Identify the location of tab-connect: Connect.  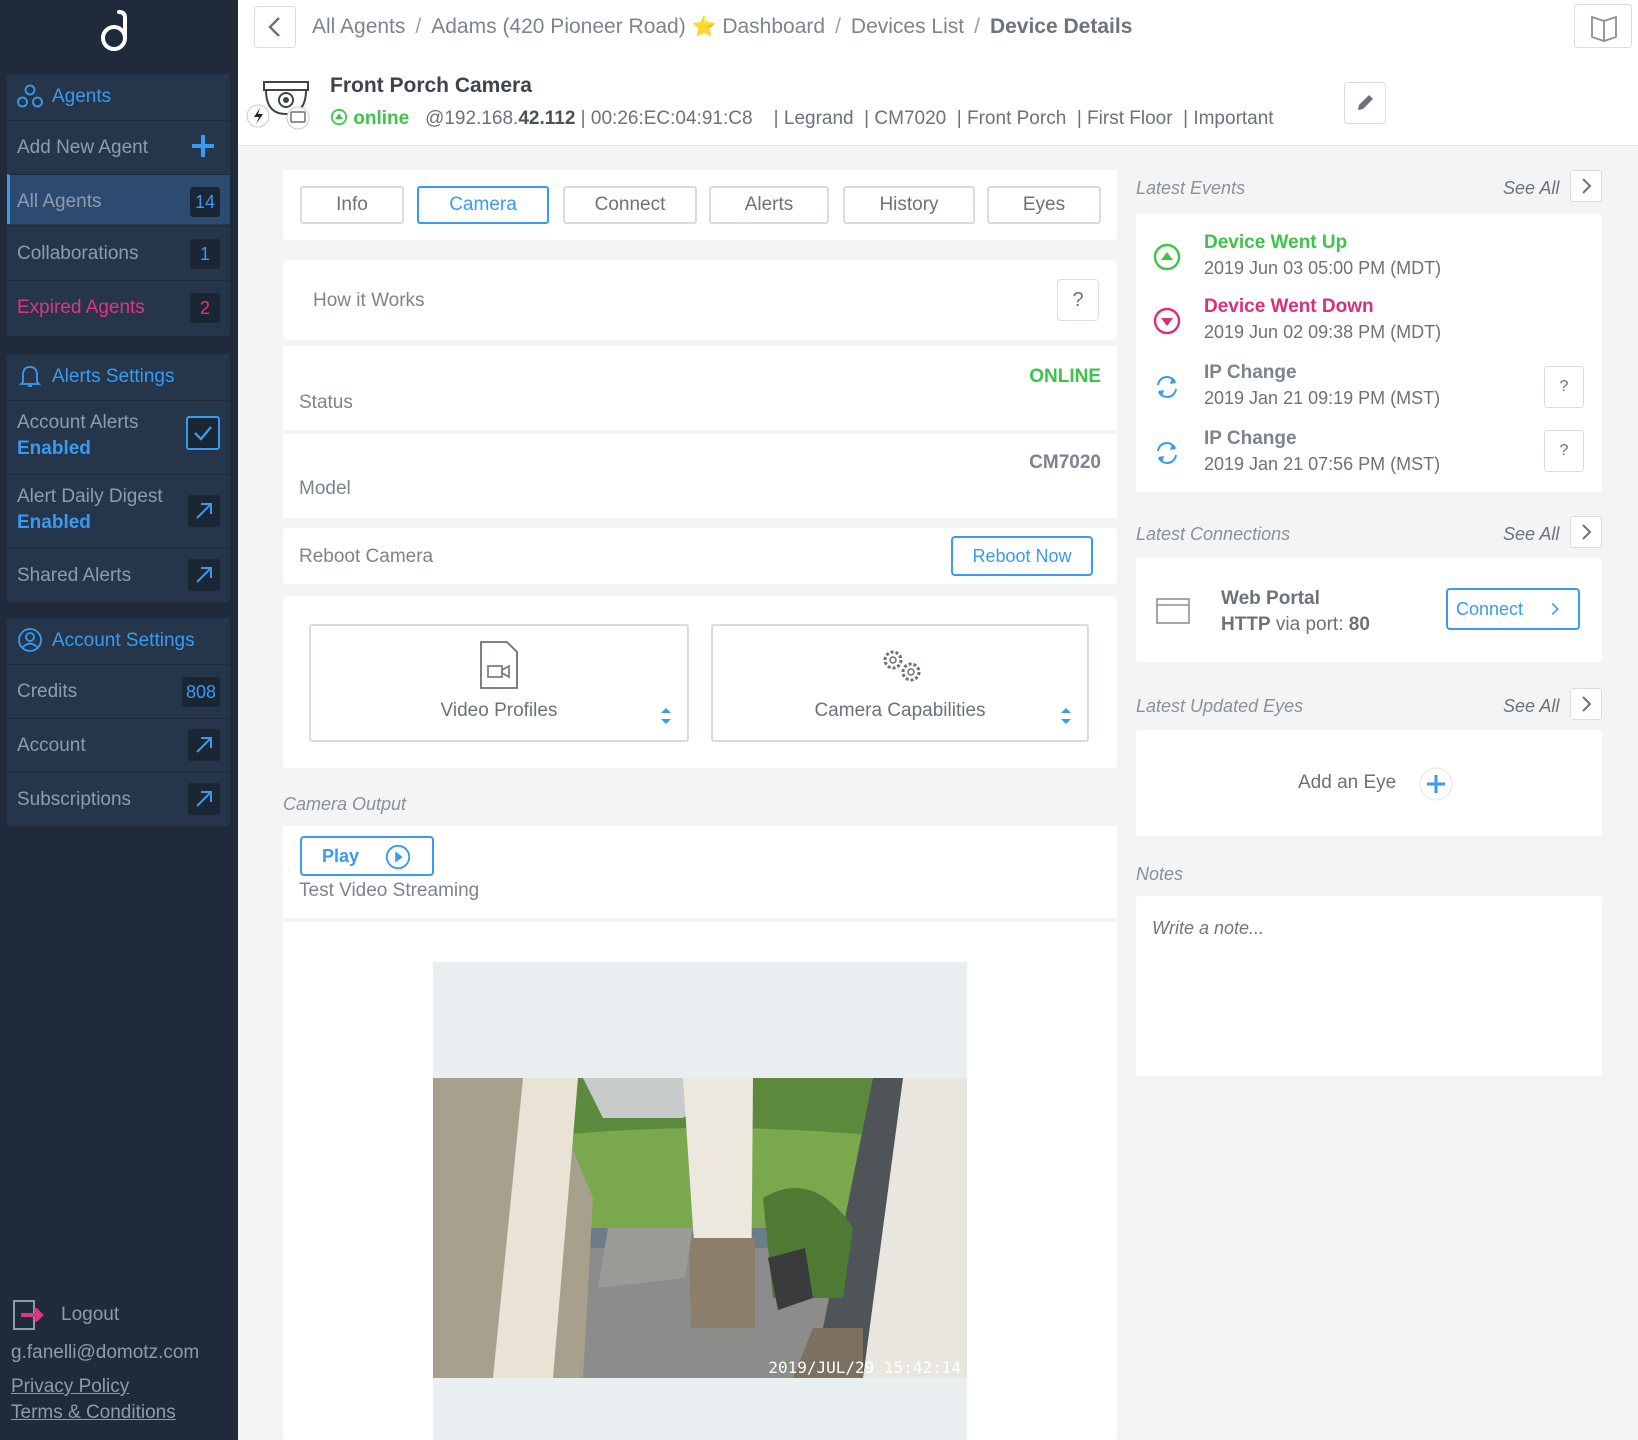
(630, 205).